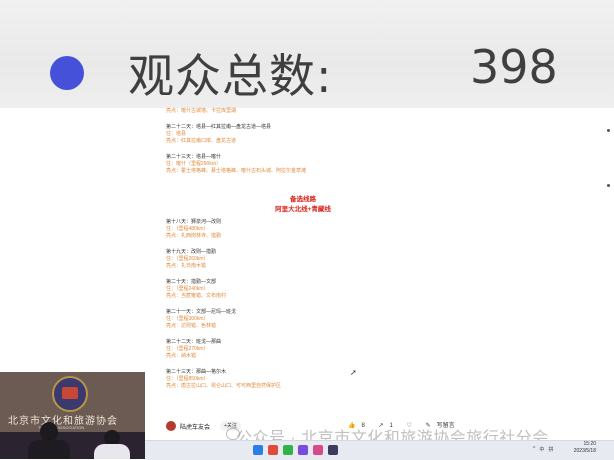  Describe the element at coordinates (187, 319) in the screenshot. I see `itinerary-detail: 住：（里程300km）` at that location.